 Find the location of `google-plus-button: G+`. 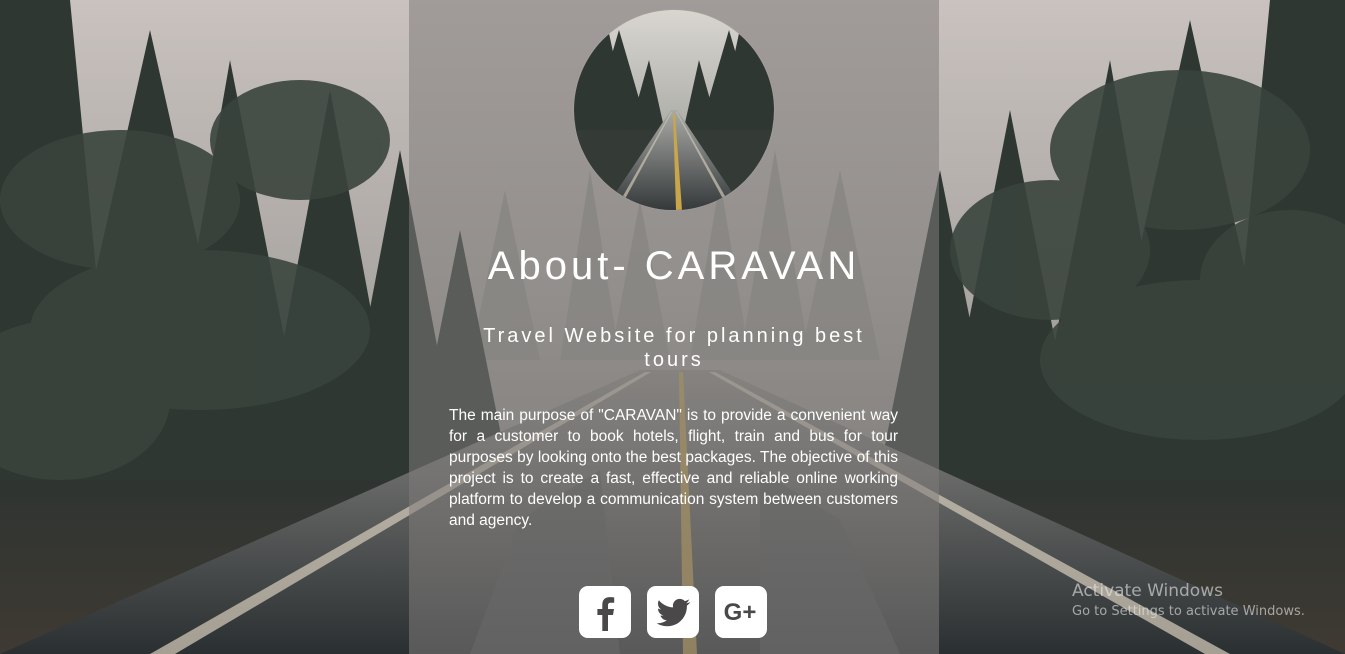

google-plus-button: G+ is located at coordinates (741, 612).